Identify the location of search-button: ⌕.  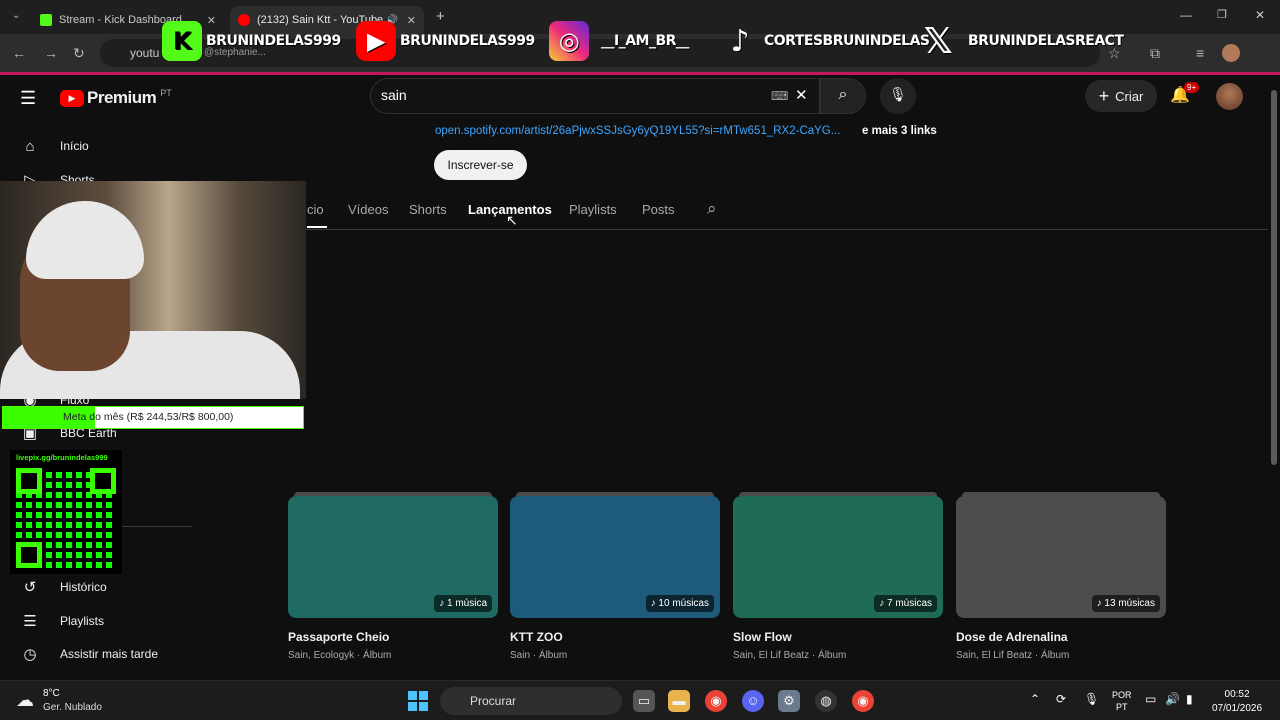
(843, 96).